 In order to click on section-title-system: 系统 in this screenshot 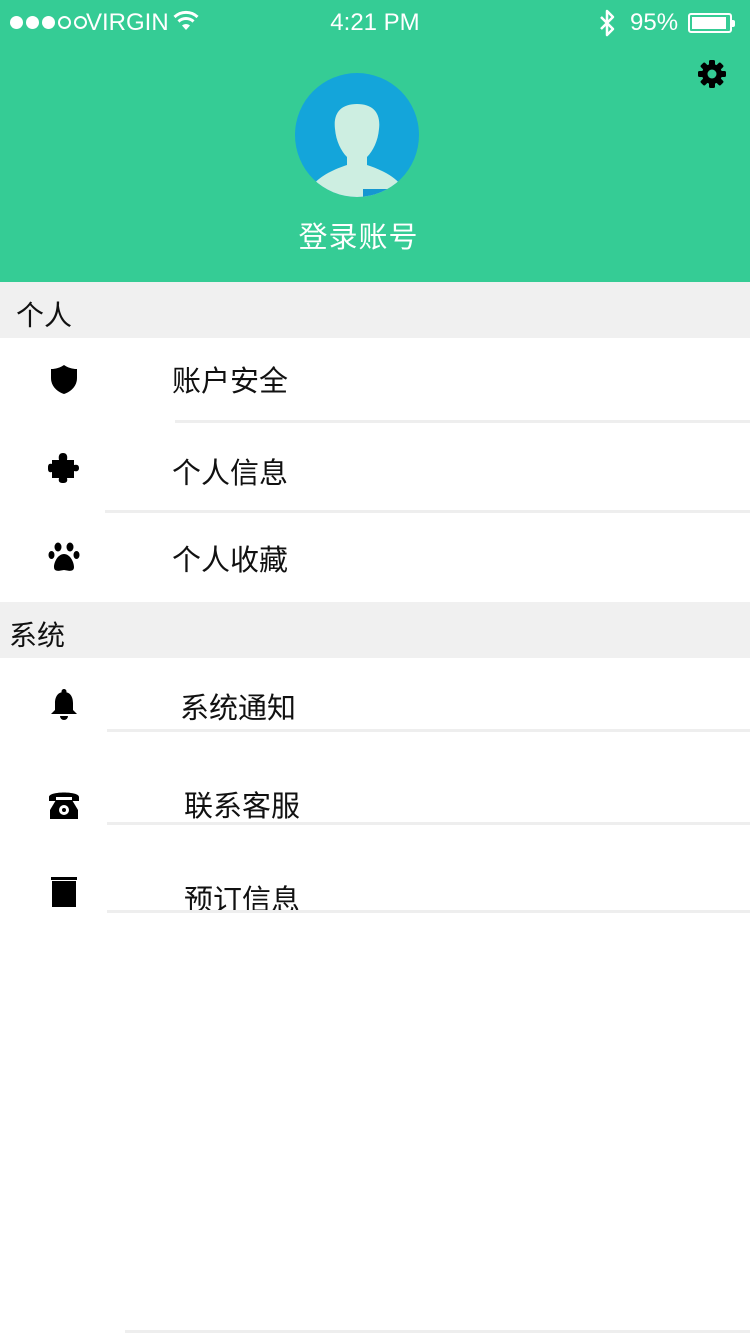, I will do `click(37, 635)`.